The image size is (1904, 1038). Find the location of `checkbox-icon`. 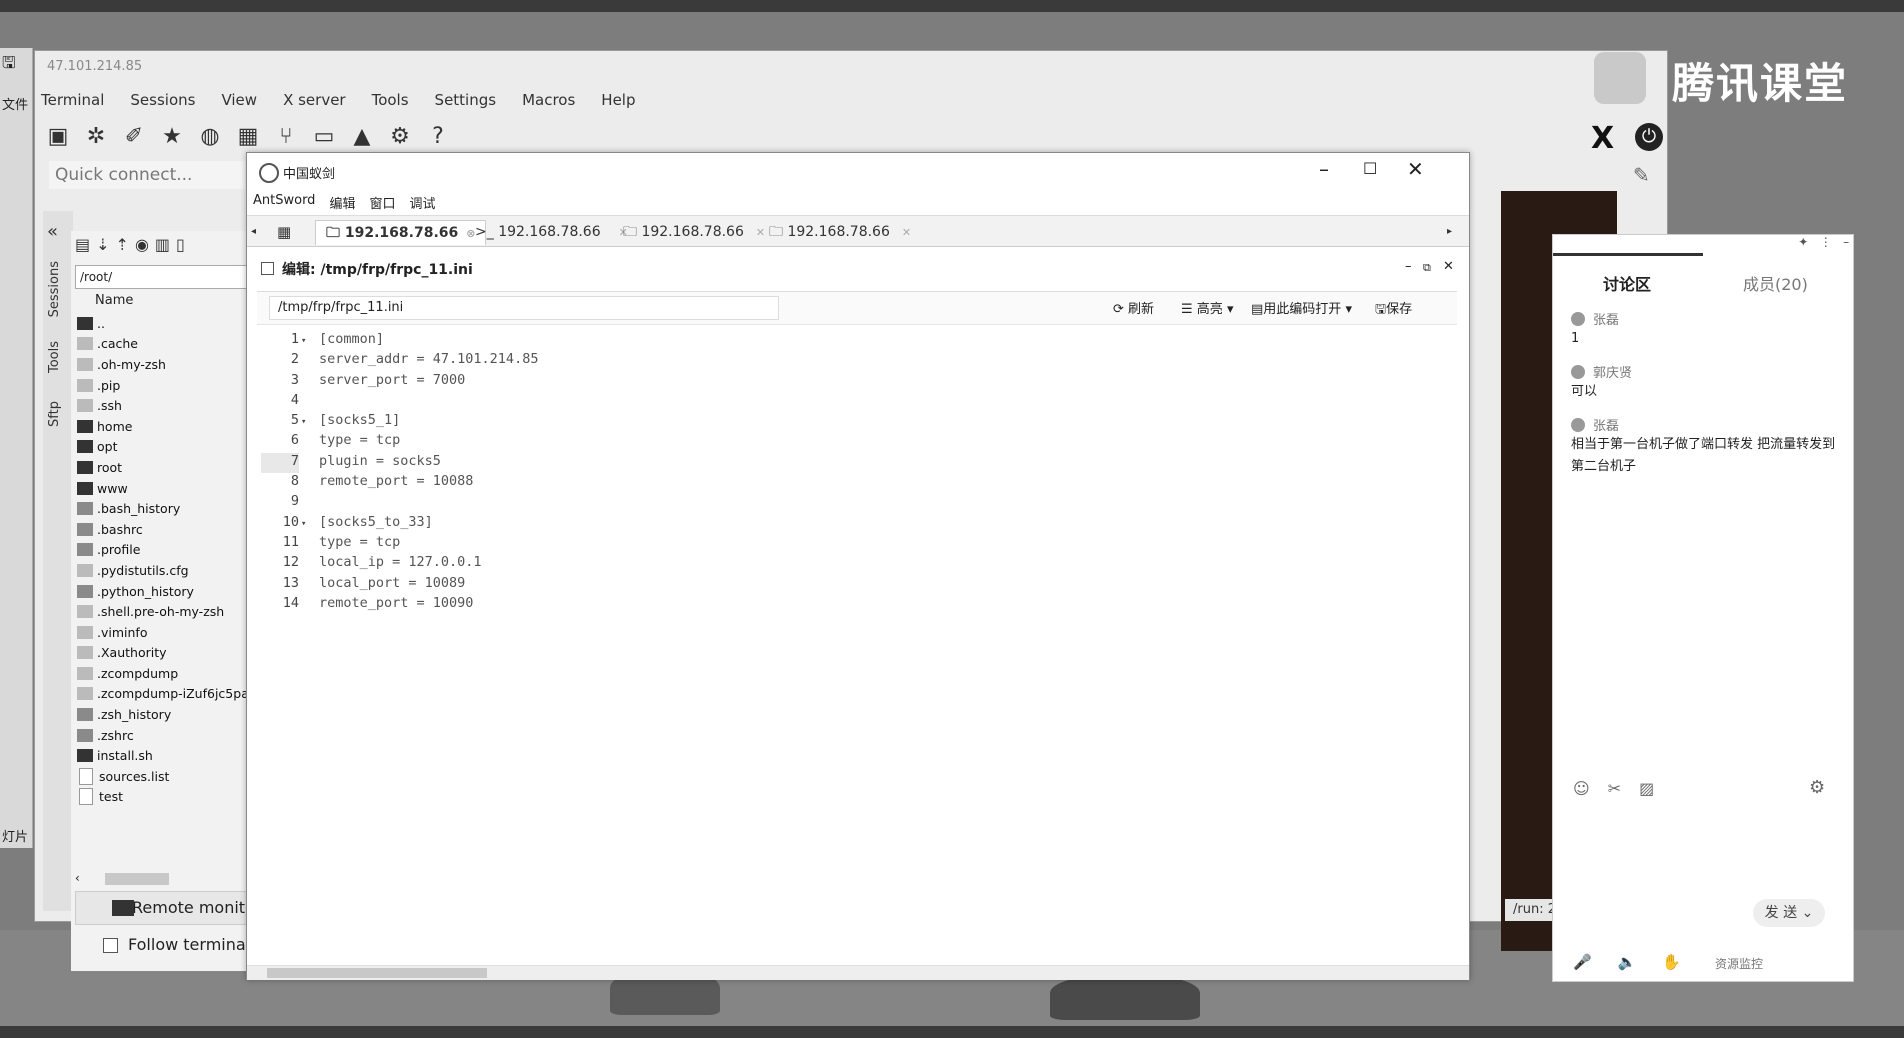

checkbox-icon is located at coordinates (110, 945).